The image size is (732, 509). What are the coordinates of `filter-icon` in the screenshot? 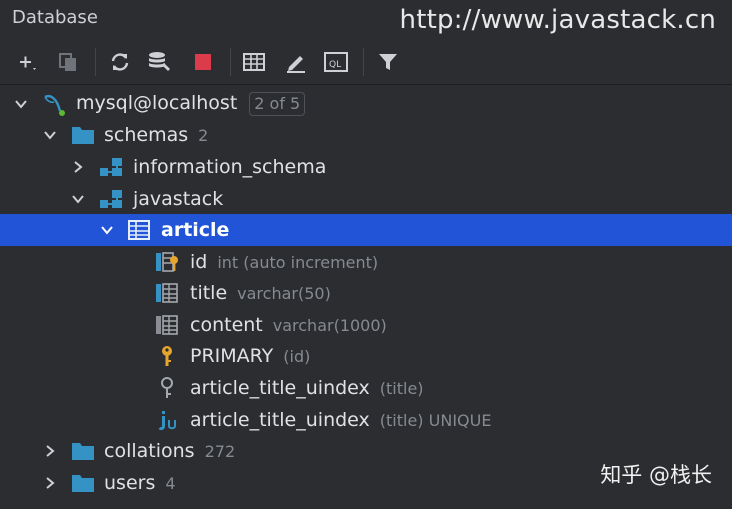 It's located at (388, 62).